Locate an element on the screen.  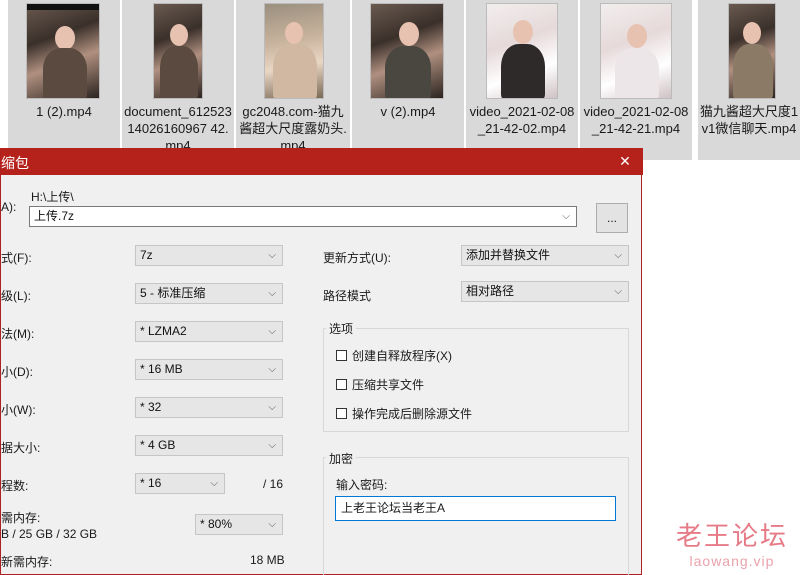
level-label: 级(L): is located at coordinates (16, 296).